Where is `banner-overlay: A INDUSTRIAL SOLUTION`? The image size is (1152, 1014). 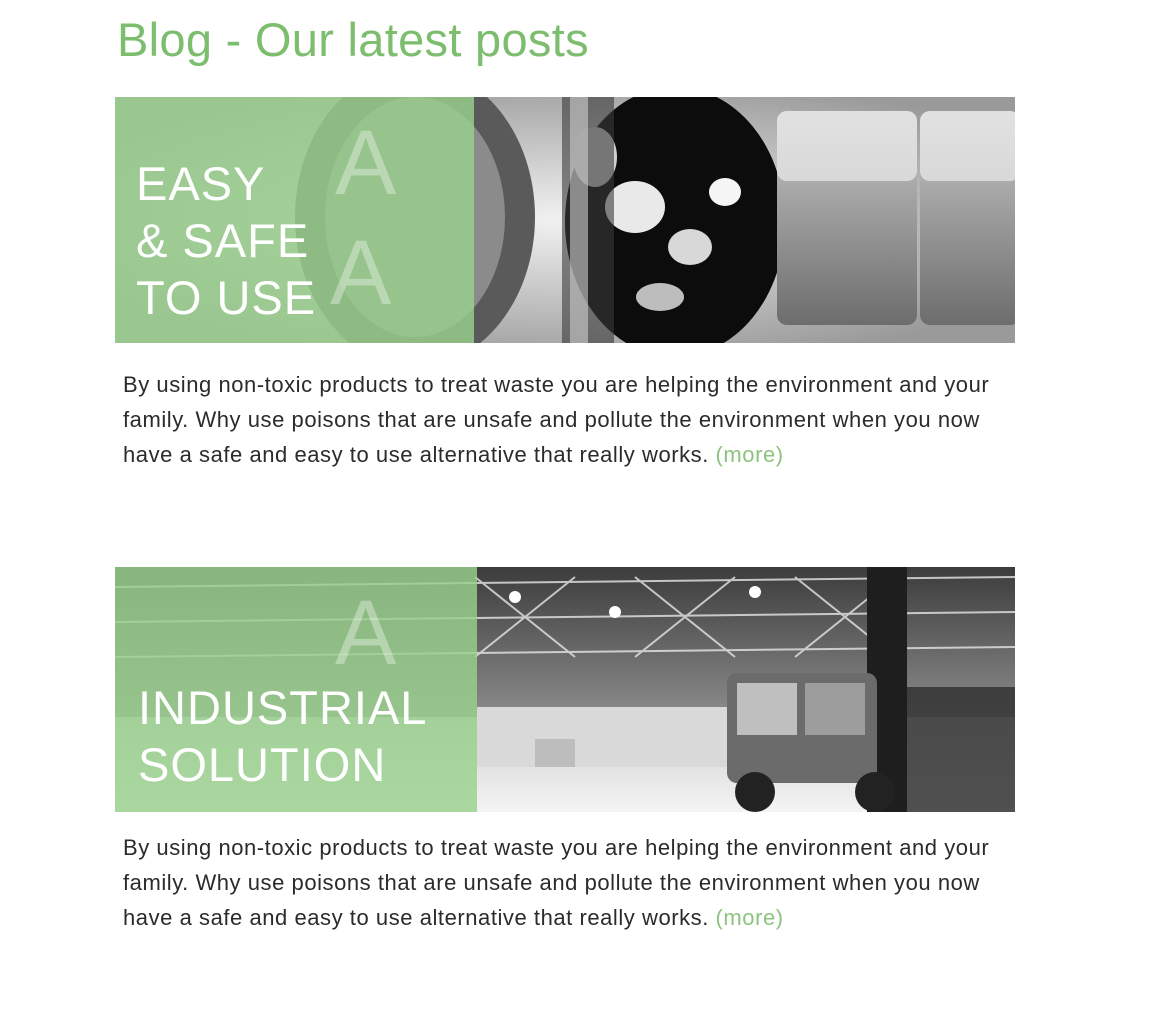
banner-overlay: A INDUSTRIAL SOLUTION is located at coordinates (296, 689).